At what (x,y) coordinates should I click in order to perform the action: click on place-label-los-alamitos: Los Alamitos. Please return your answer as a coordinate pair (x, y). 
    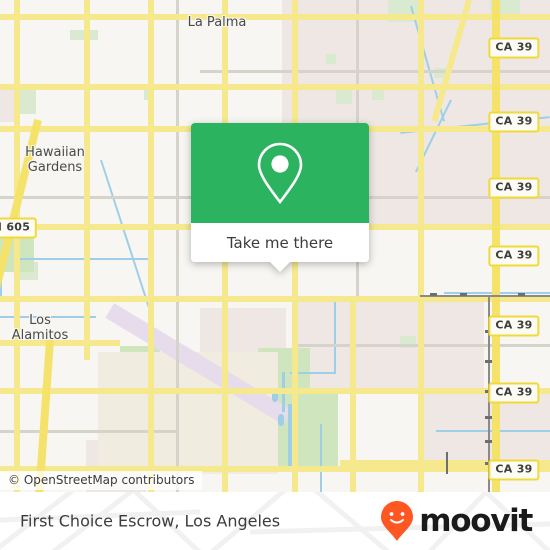
    Looking at the image, I should click on (40, 328).